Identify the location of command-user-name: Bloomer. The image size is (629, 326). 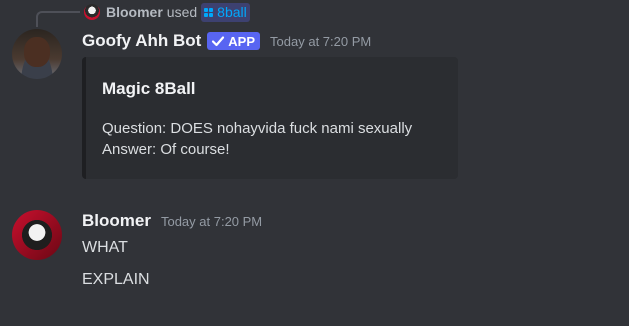
(134, 12).